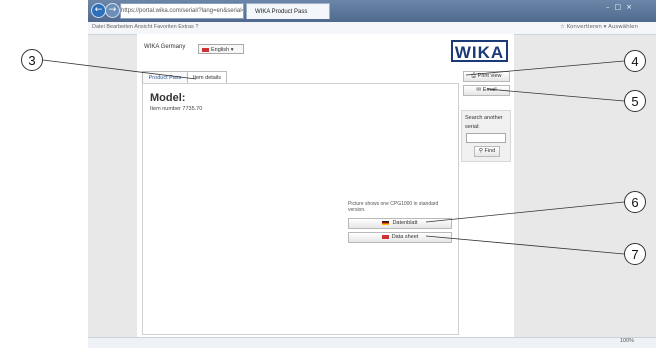 Image resolution: width=656 pixels, height=348 pixels. I want to click on callout-6: 6, so click(635, 202).